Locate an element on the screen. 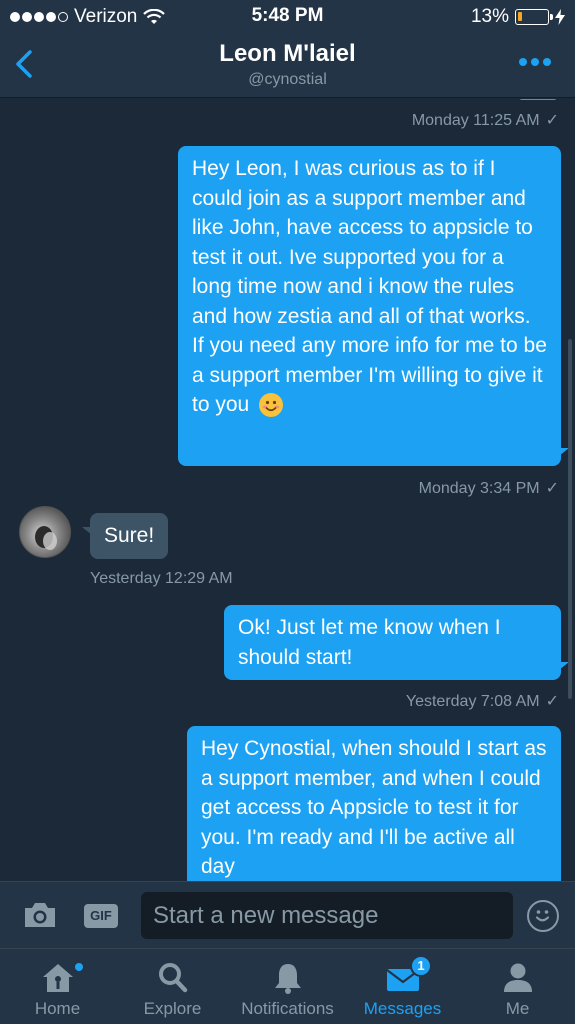  message-composer: GIF is located at coordinates (287, 914).